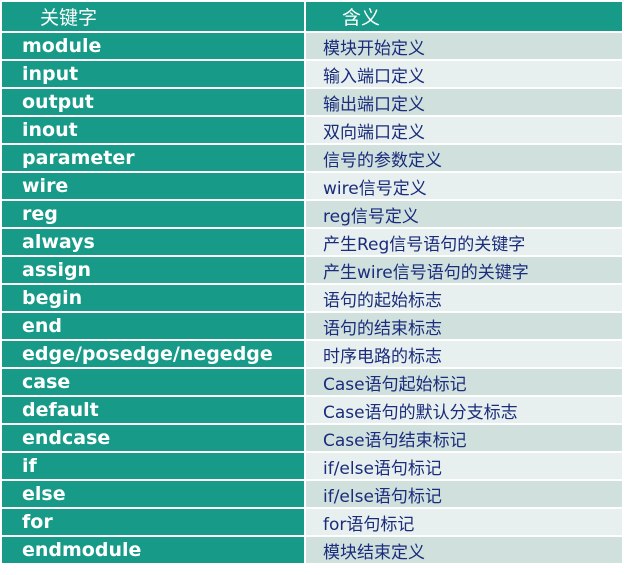 Image resolution: width=624 pixels, height=575 pixels. I want to click on meaning-cell: Case语句结束标记, so click(464, 438).